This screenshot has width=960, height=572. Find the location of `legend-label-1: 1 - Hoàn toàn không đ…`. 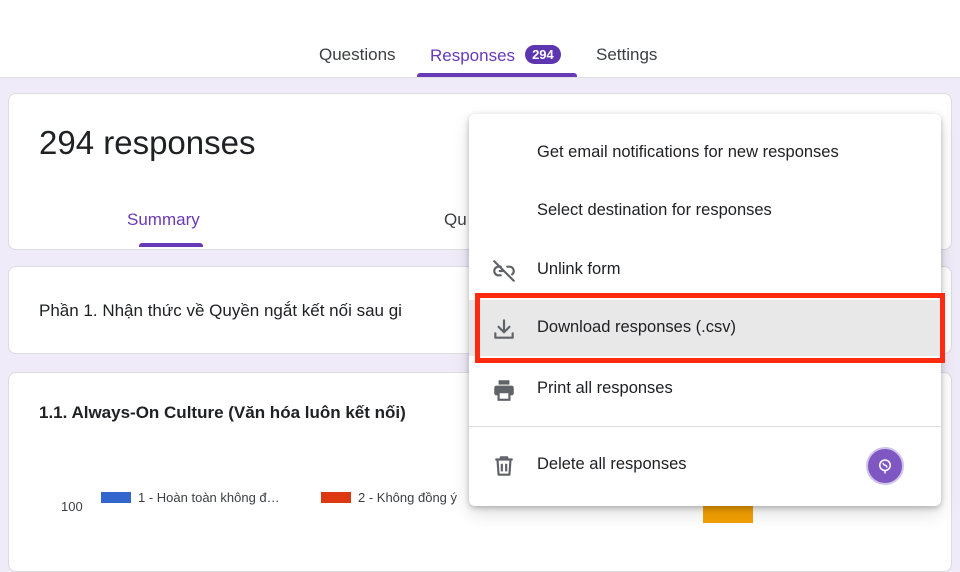

legend-label-1: 1 - Hoàn toàn không đ… is located at coordinates (209, 497).